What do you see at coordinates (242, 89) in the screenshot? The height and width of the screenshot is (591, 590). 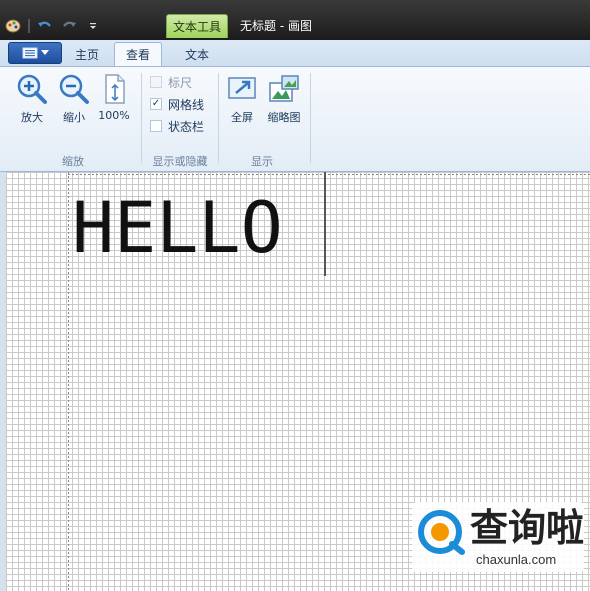 I see `fullscreen-icon` at bounding box center [242, 89].